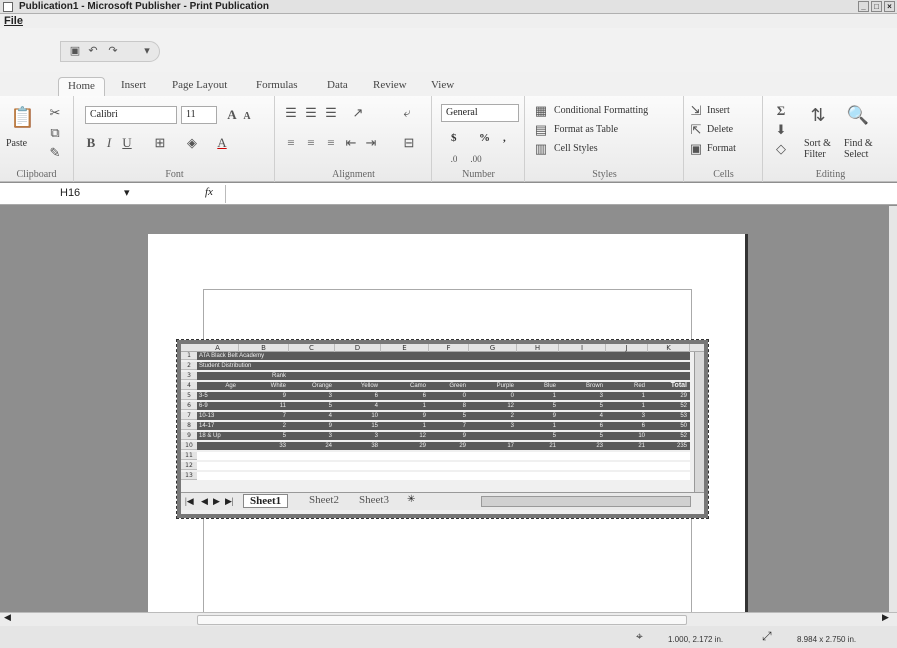 The image size is (897, 648). Describe the element at coordinates (493, 416) in the screenshot. I see `table-cell: 2` at that location.